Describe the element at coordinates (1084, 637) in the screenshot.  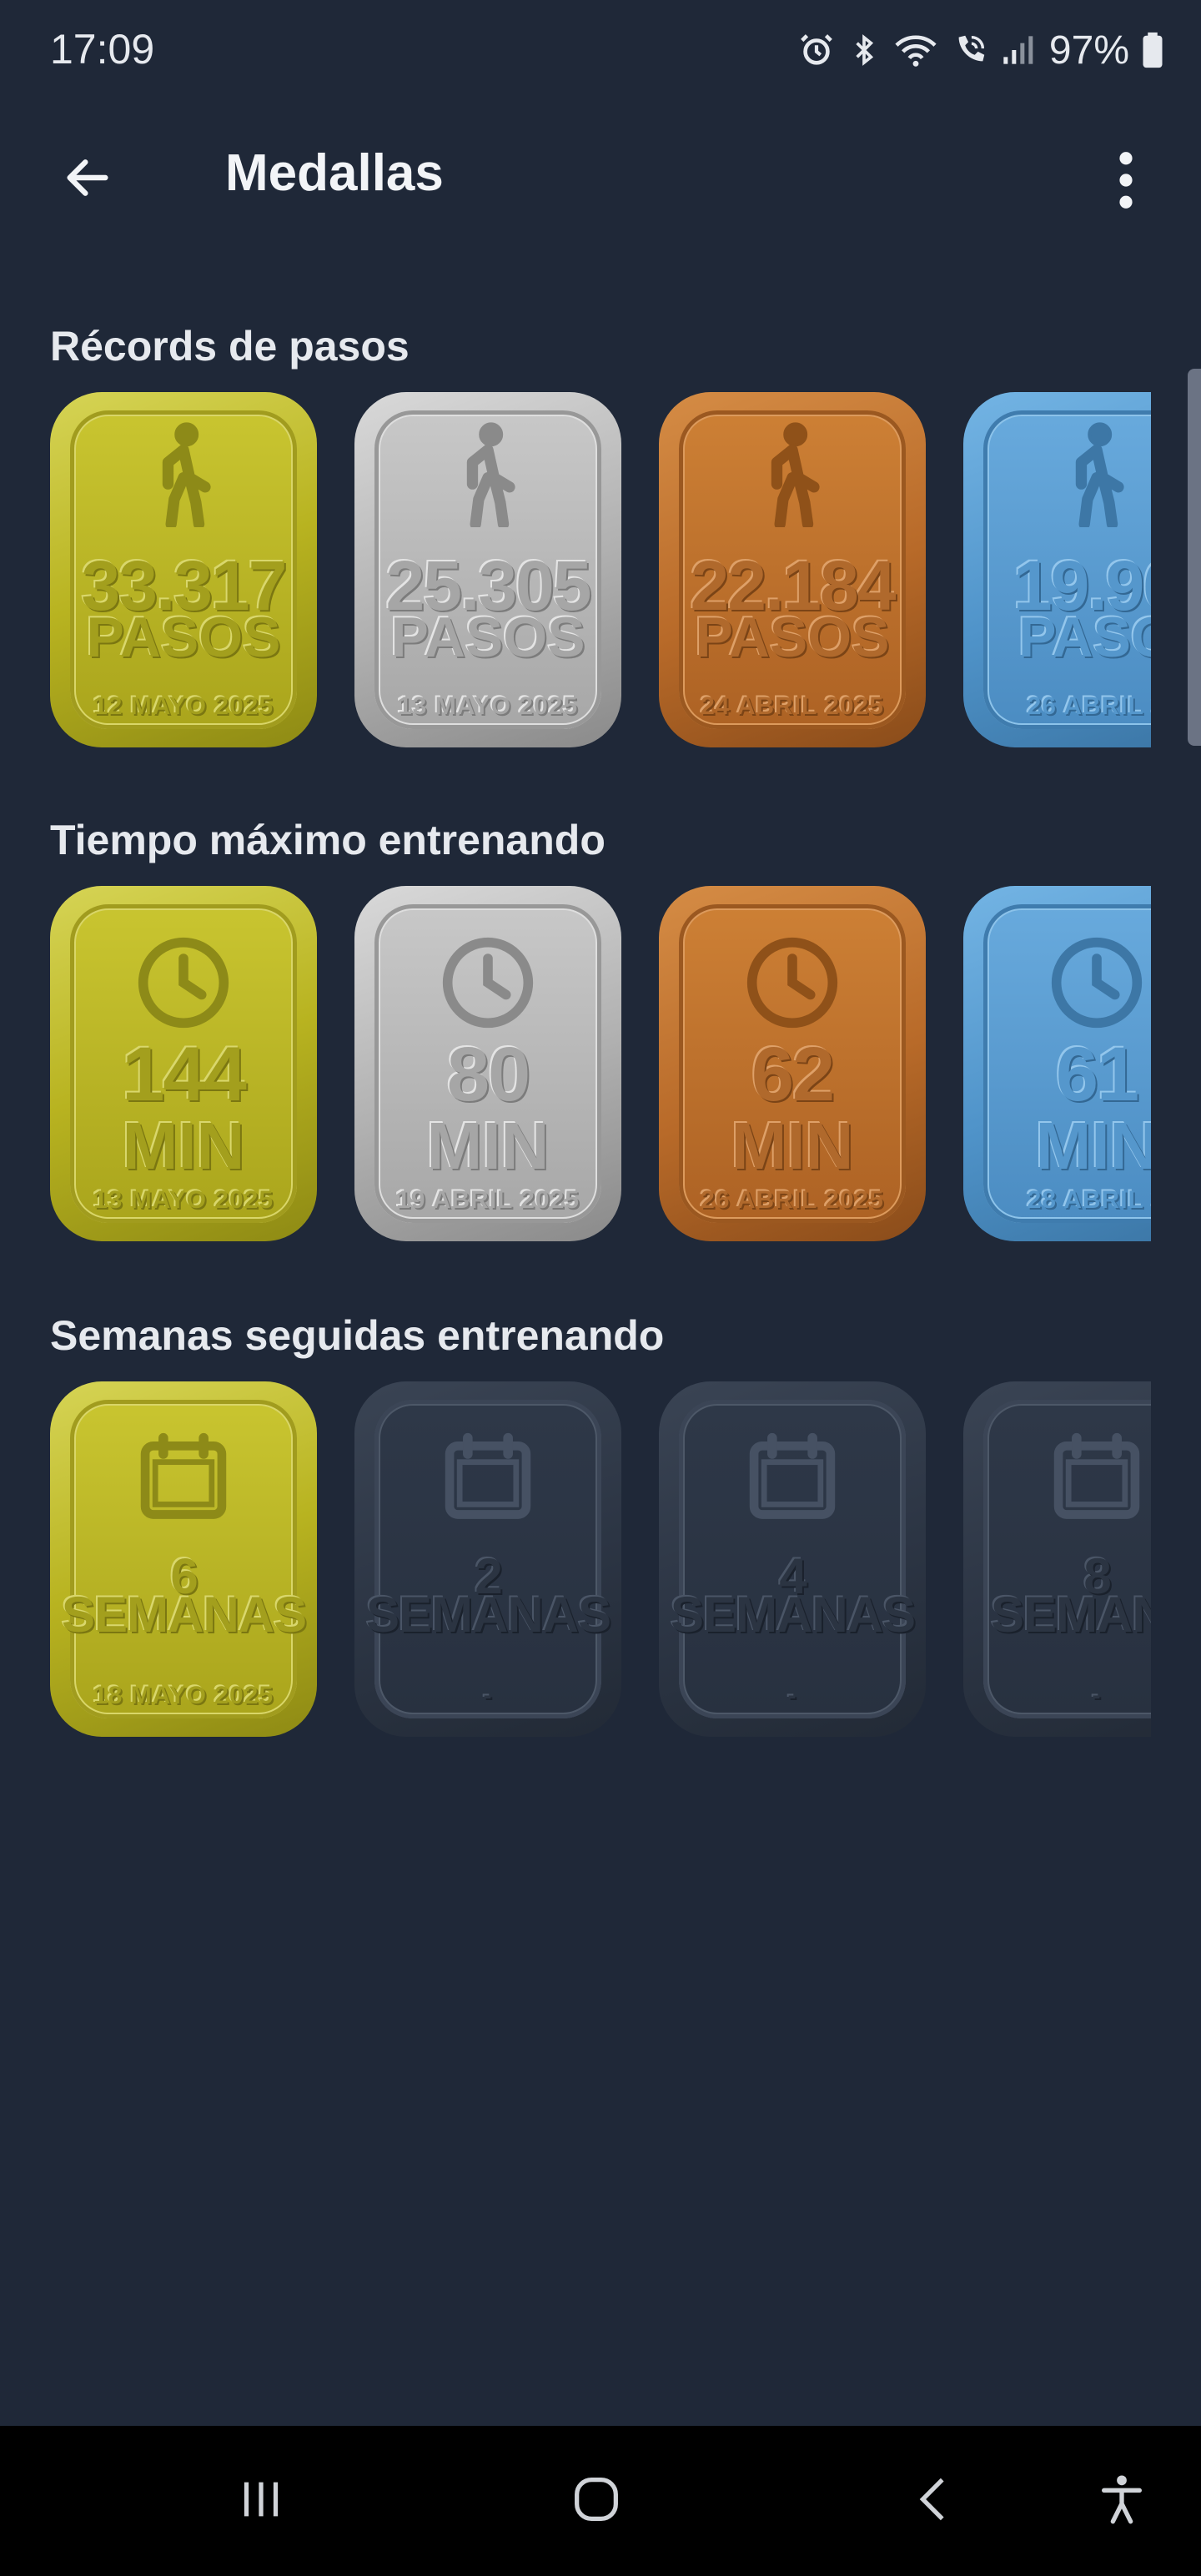
I see `medal-unit: PASO` at that location.